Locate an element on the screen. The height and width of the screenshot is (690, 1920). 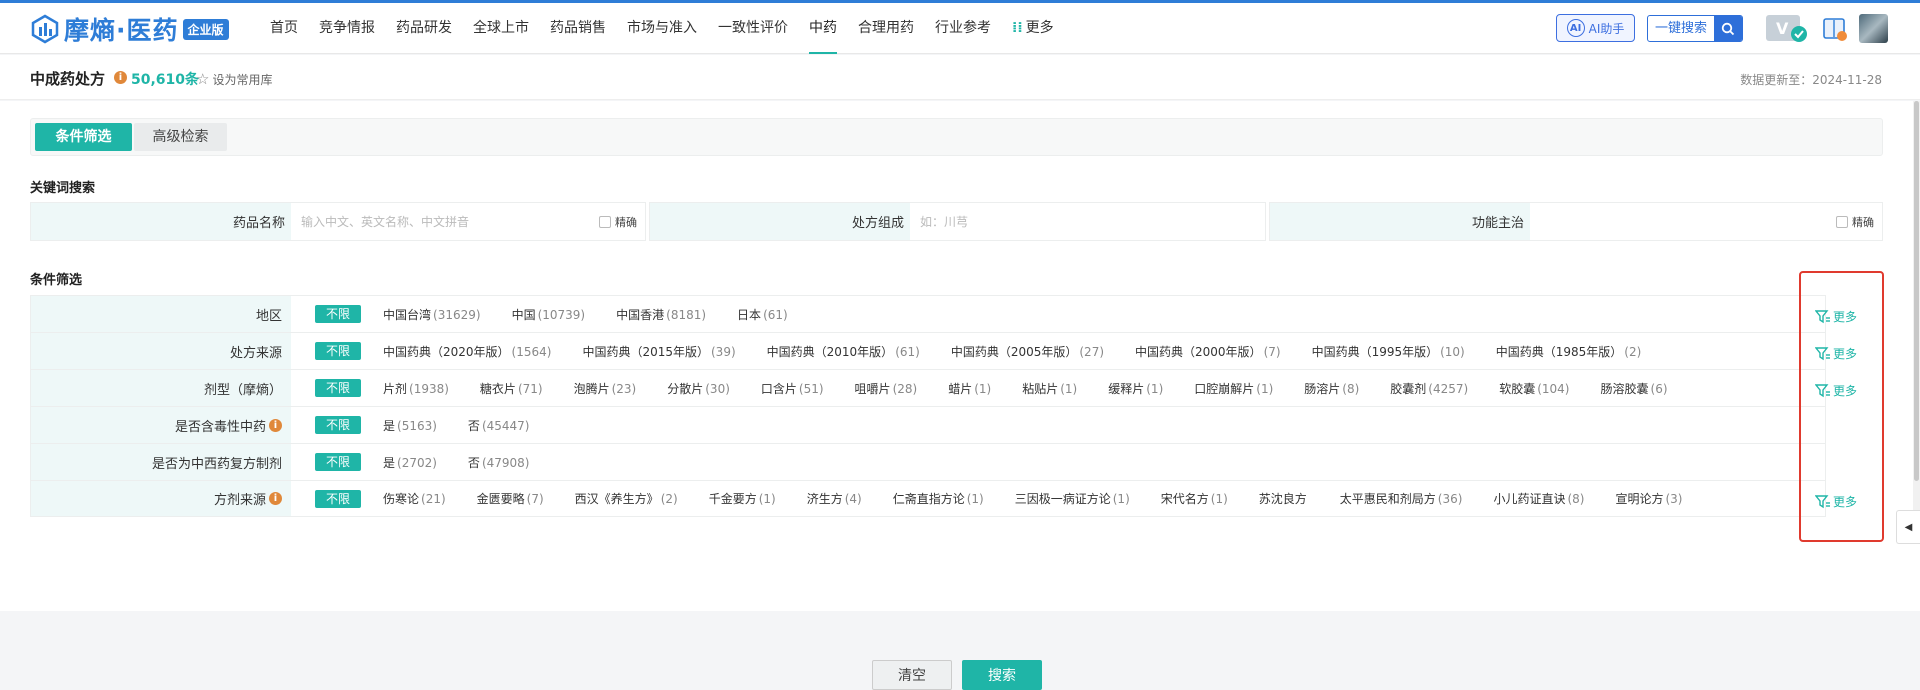
filter-option: 胶囊剂 (4257) is located at coordinates (1429, 388).